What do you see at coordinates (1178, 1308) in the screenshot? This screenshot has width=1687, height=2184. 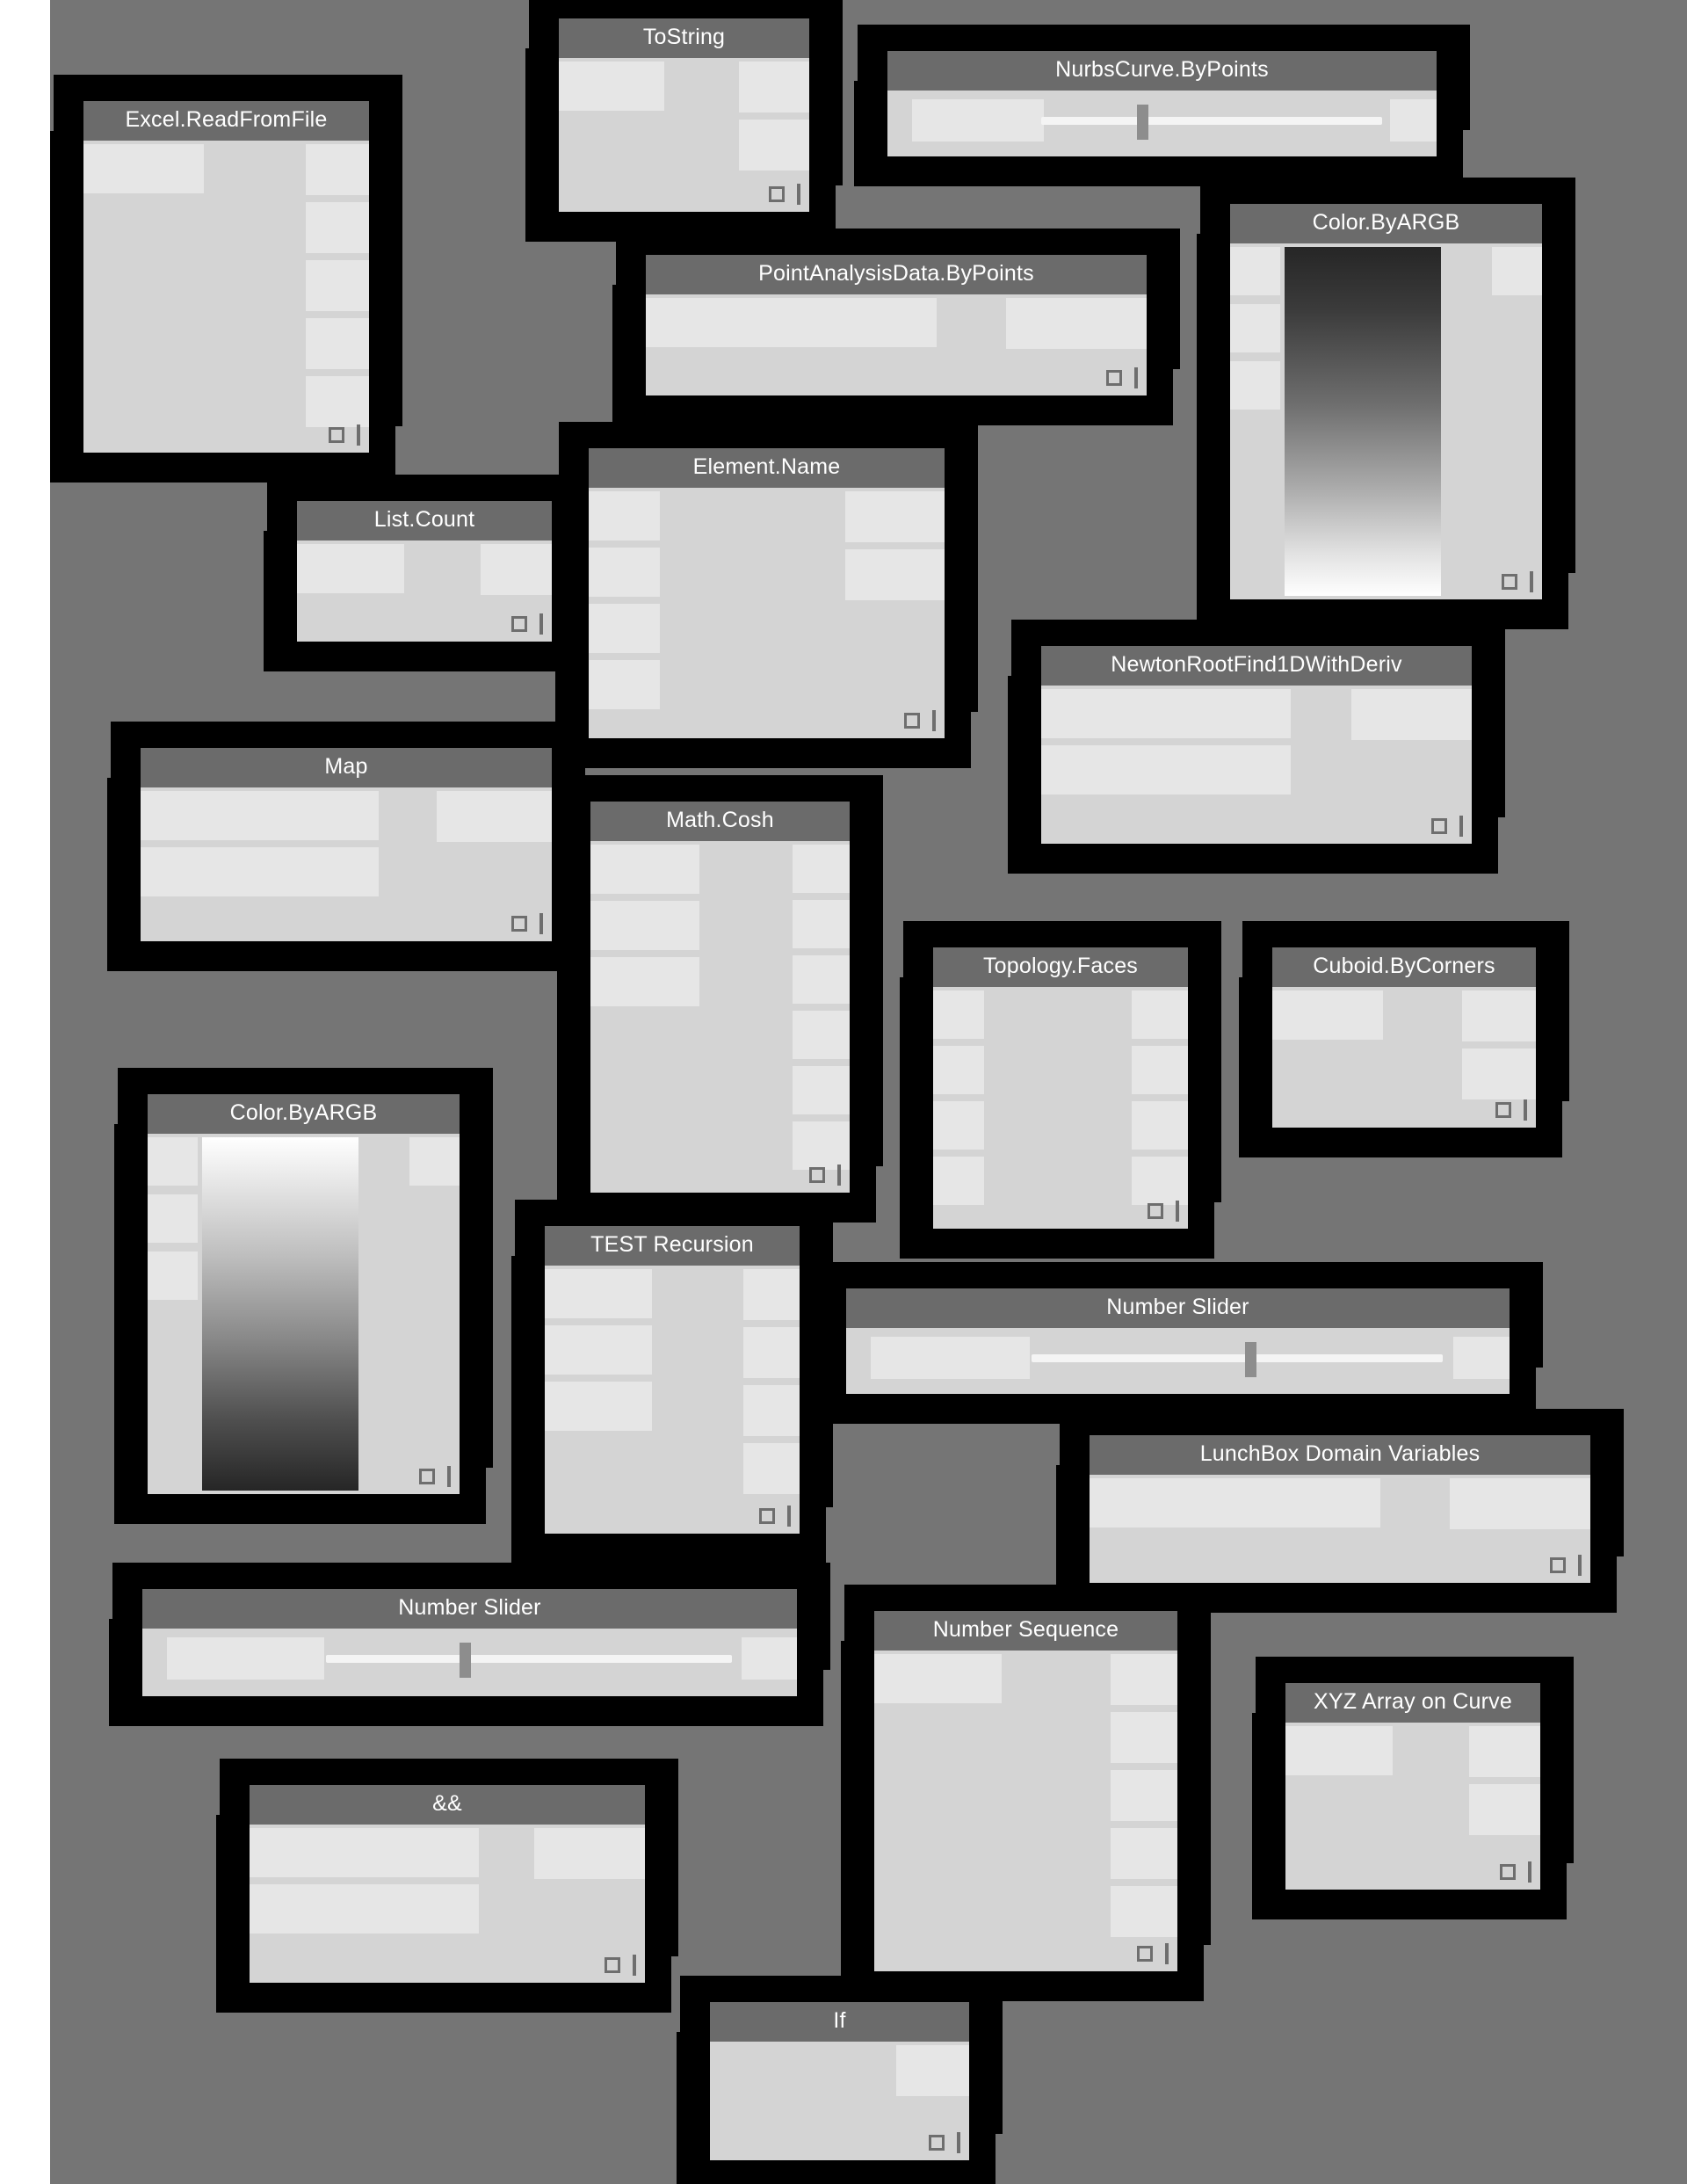 I see `node-title: Number Slider` at bounding box center [1178, 1308].